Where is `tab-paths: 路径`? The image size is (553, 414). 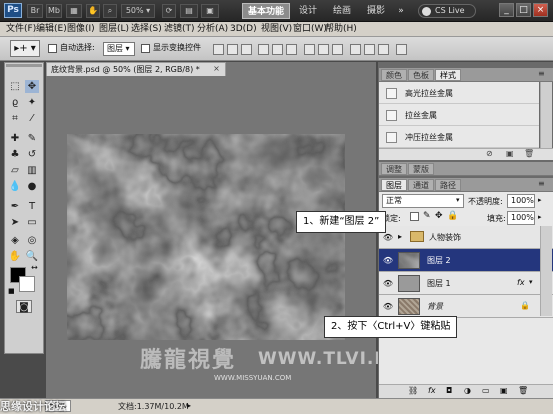
tab-paths: 路径 is located at coordinates (448, 185).